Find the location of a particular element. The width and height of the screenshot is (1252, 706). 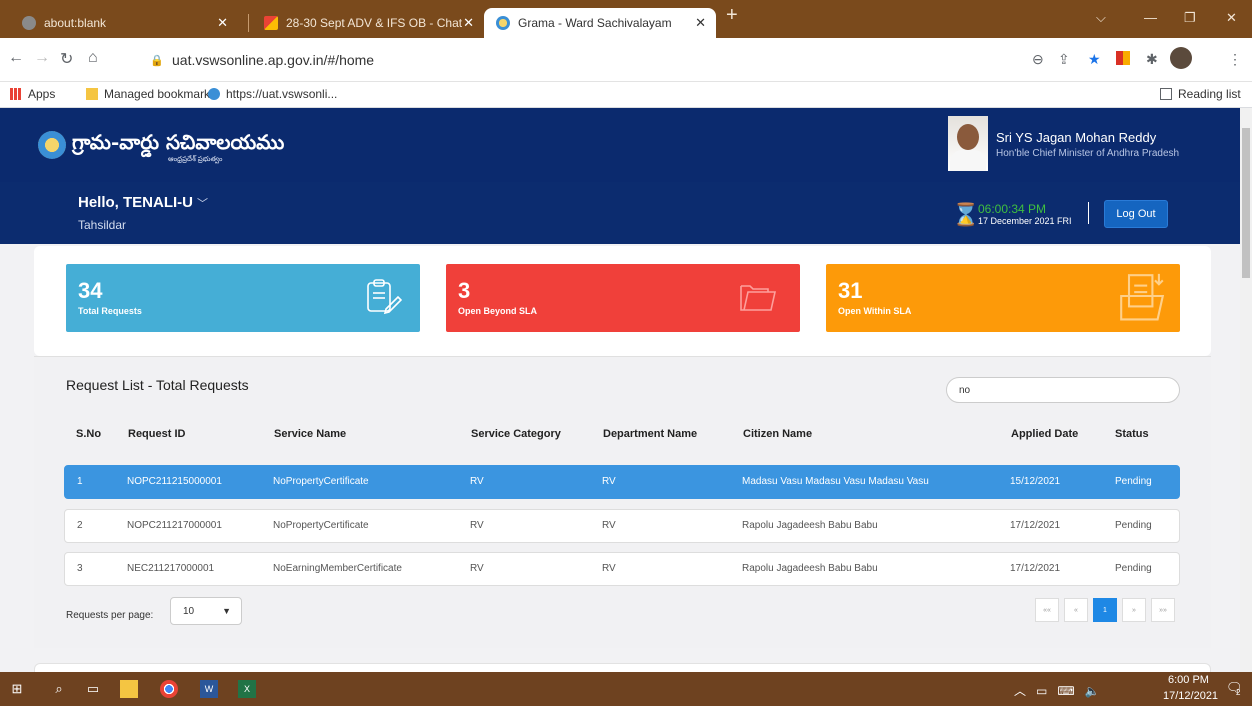

minimize-icon: — is located at coordinates (1150, 17).